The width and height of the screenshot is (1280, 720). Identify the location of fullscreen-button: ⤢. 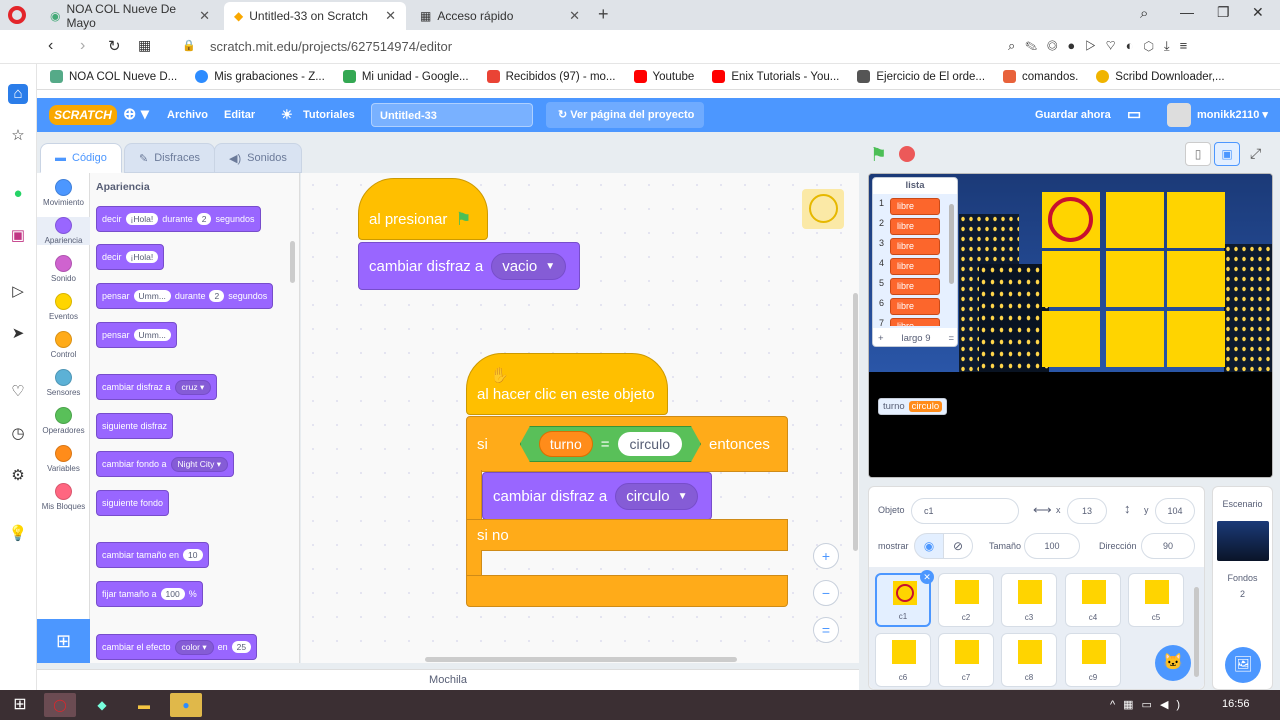
(1255, 153).